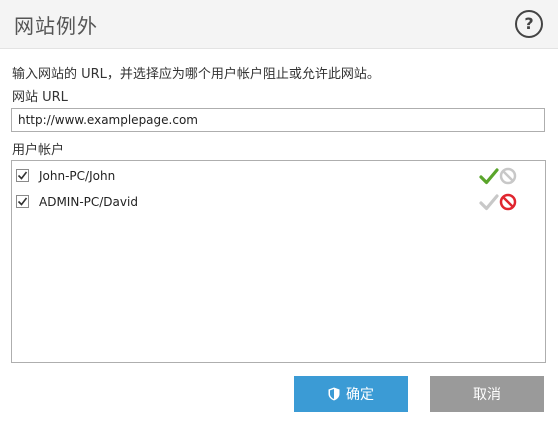 The width and height of the screenshot is (558, 426). I want to click on shield-icon, so click(334, 394).